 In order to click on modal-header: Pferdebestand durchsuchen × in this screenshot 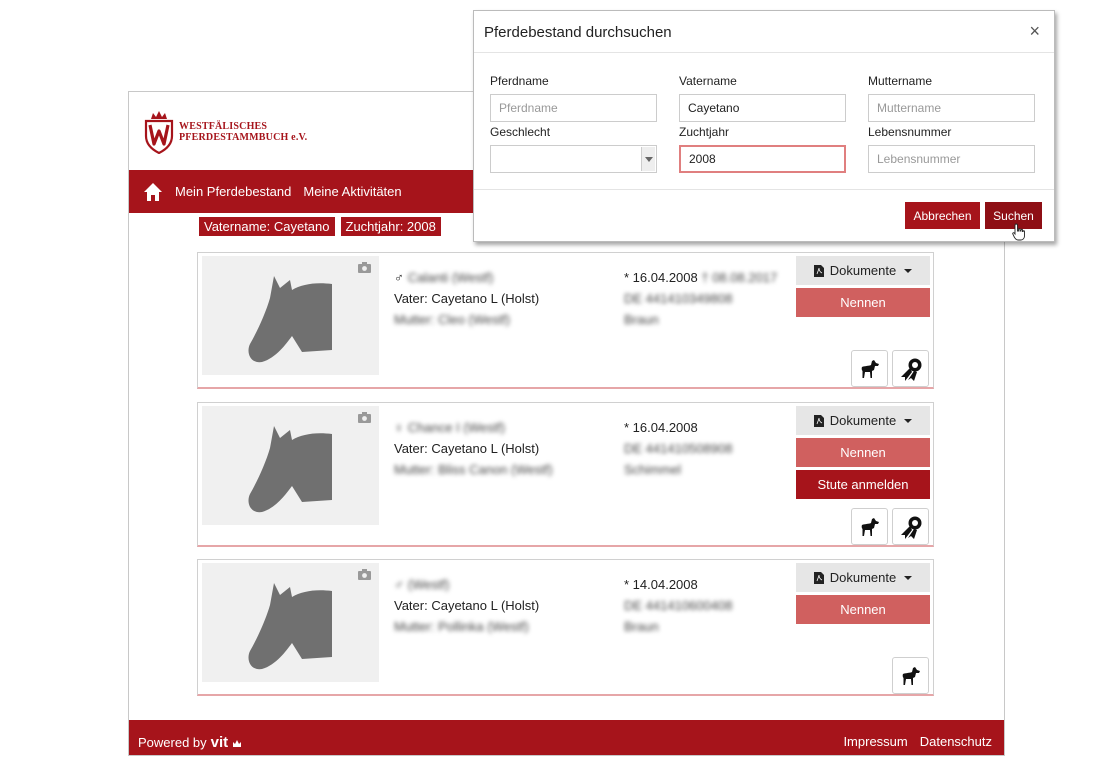, I will do `click(764, 32)`.